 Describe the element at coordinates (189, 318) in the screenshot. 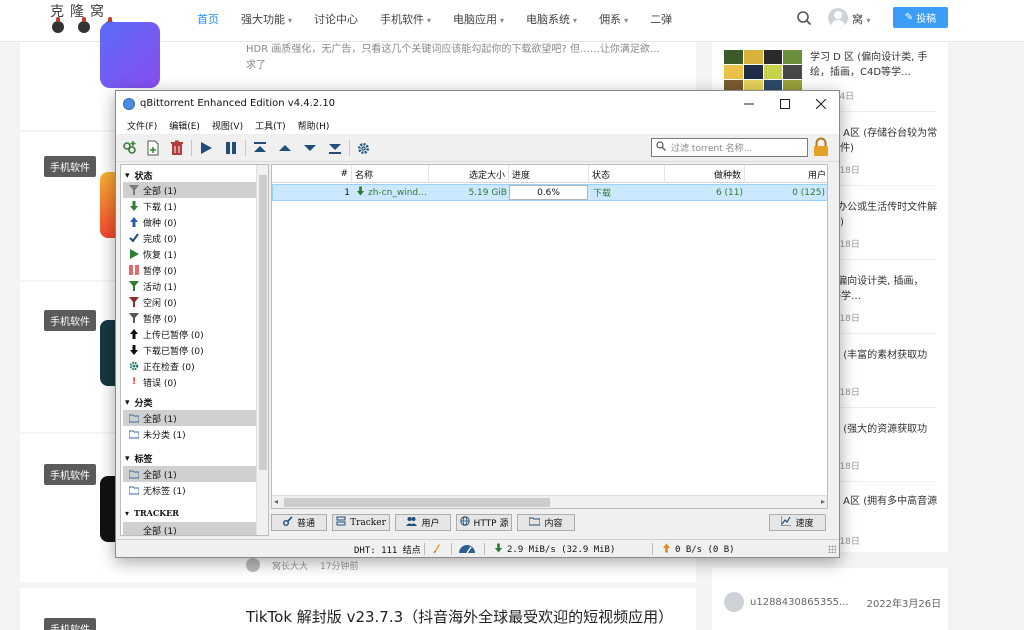

I see `status-filter-stalled: 暂停 (0)` at that location.